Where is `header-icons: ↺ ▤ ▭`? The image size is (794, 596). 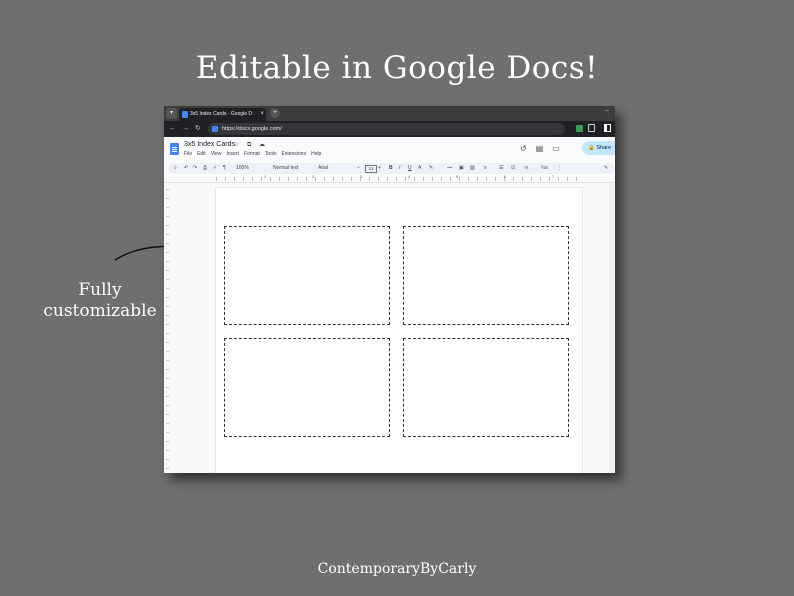 header-icons: ↺ ▤ ▭ is located at coordinates (540, 148).